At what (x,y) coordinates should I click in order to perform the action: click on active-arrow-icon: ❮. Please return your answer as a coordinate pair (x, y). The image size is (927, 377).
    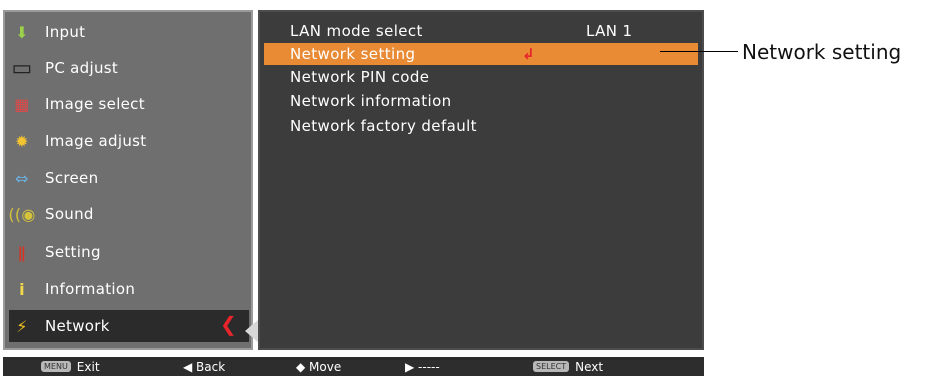
    Looking at the image, I should click on (228, 324).